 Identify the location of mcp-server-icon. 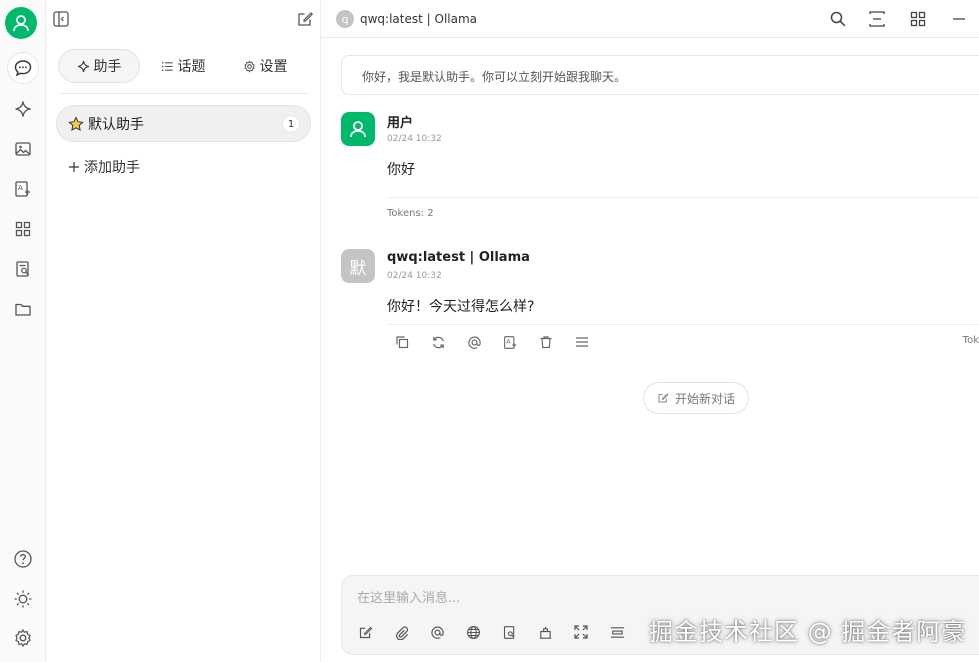
(545, 632).